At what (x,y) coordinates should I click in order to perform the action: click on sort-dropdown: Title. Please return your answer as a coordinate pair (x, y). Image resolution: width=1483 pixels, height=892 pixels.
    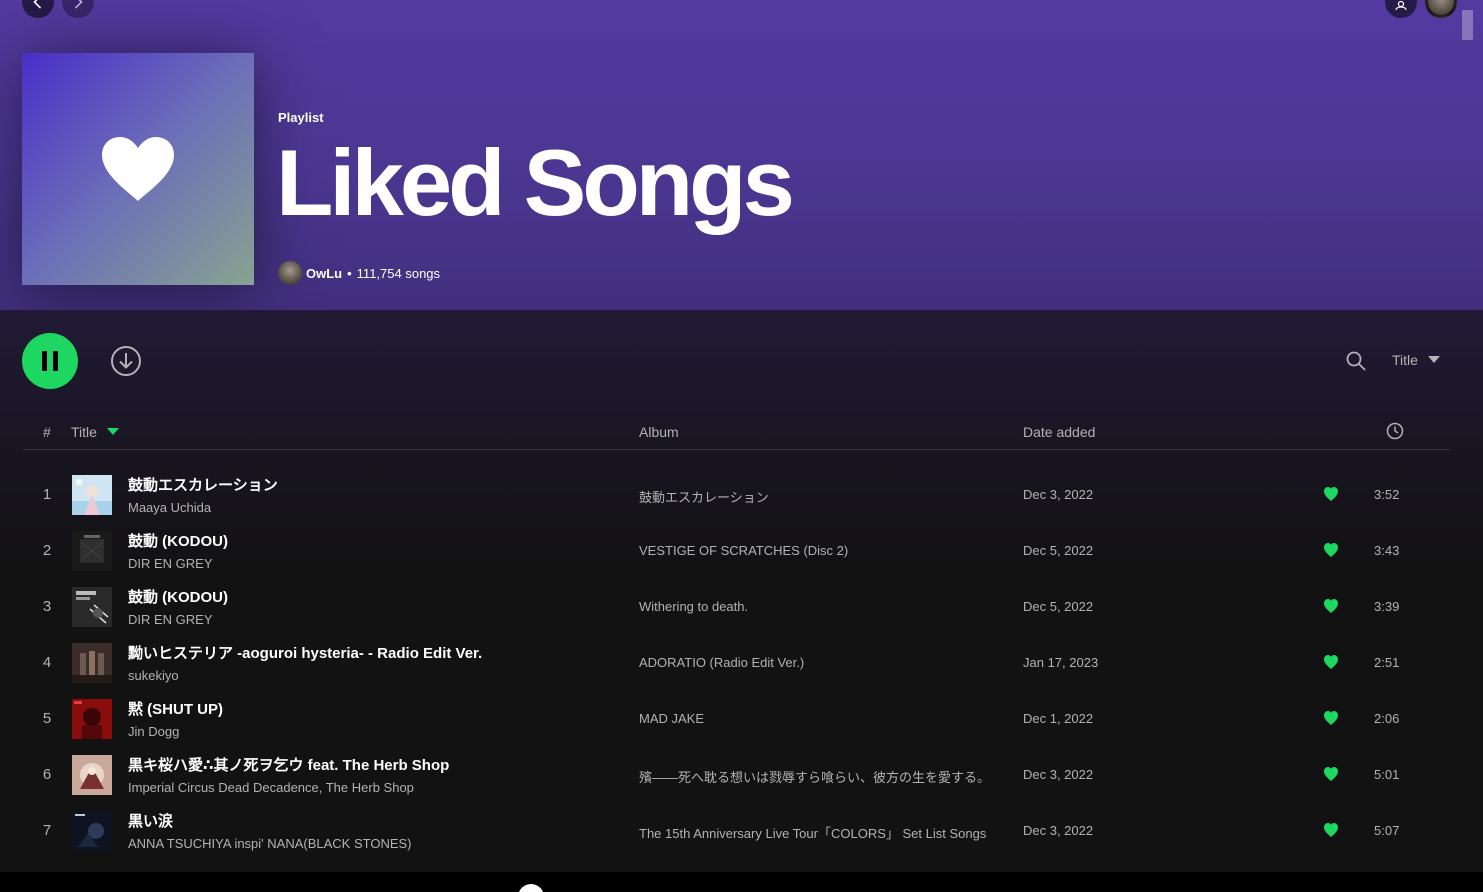
    Looking at the image, I should click on (1416, 360).